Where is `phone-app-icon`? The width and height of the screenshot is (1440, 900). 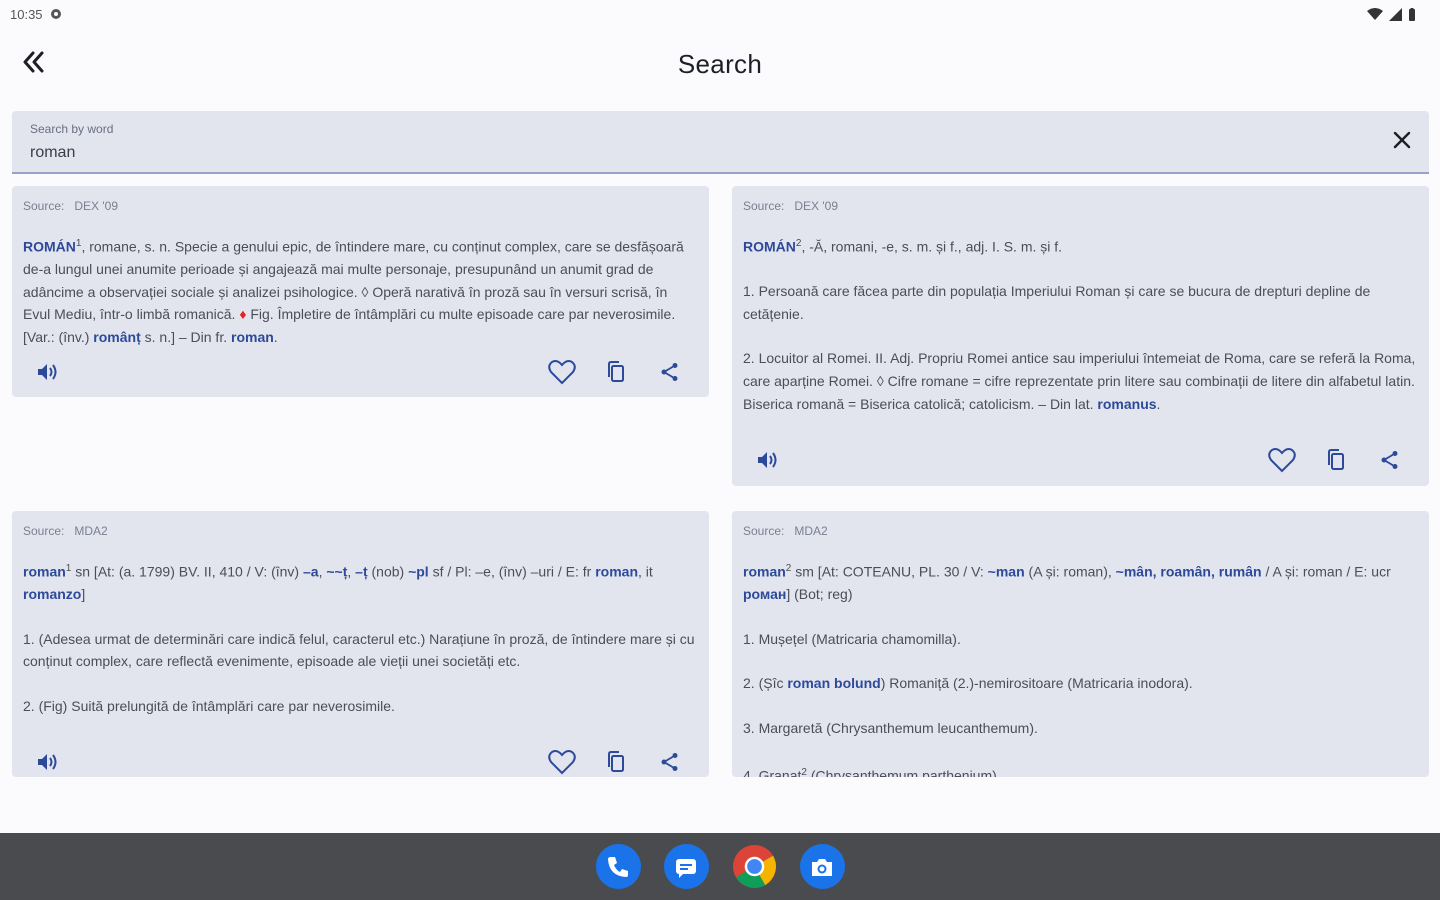
phone-app-icon is located at coordinates (618, 866).